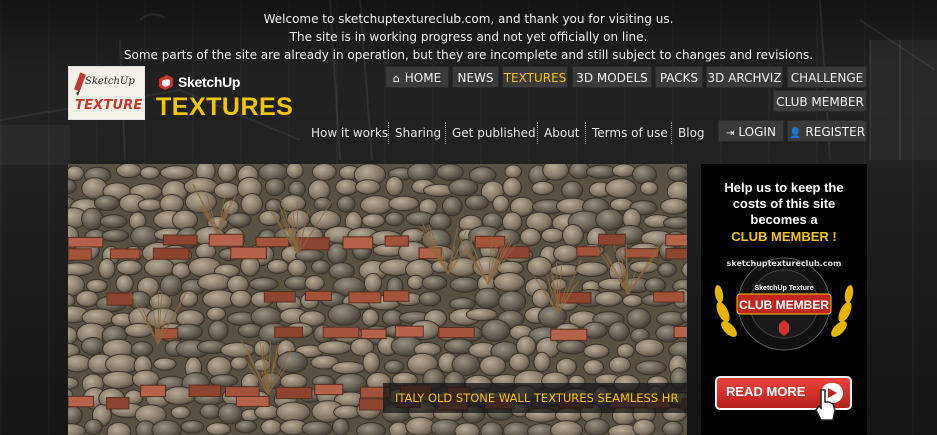 The height and width of the screenshot is (435, 937). What do you see at coordinates (106, 93) in the screenshot?
I see `sketchup-texture-logo-small: SketchUp TEXTURE` at bounding box center [106, 93].